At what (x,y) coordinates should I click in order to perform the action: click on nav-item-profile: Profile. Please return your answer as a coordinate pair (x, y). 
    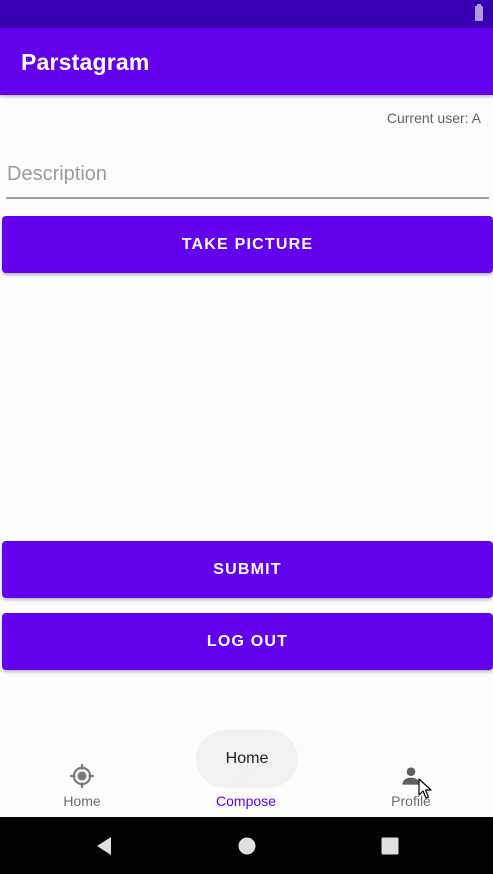
    Looking at the image, I should click on (411, 780).